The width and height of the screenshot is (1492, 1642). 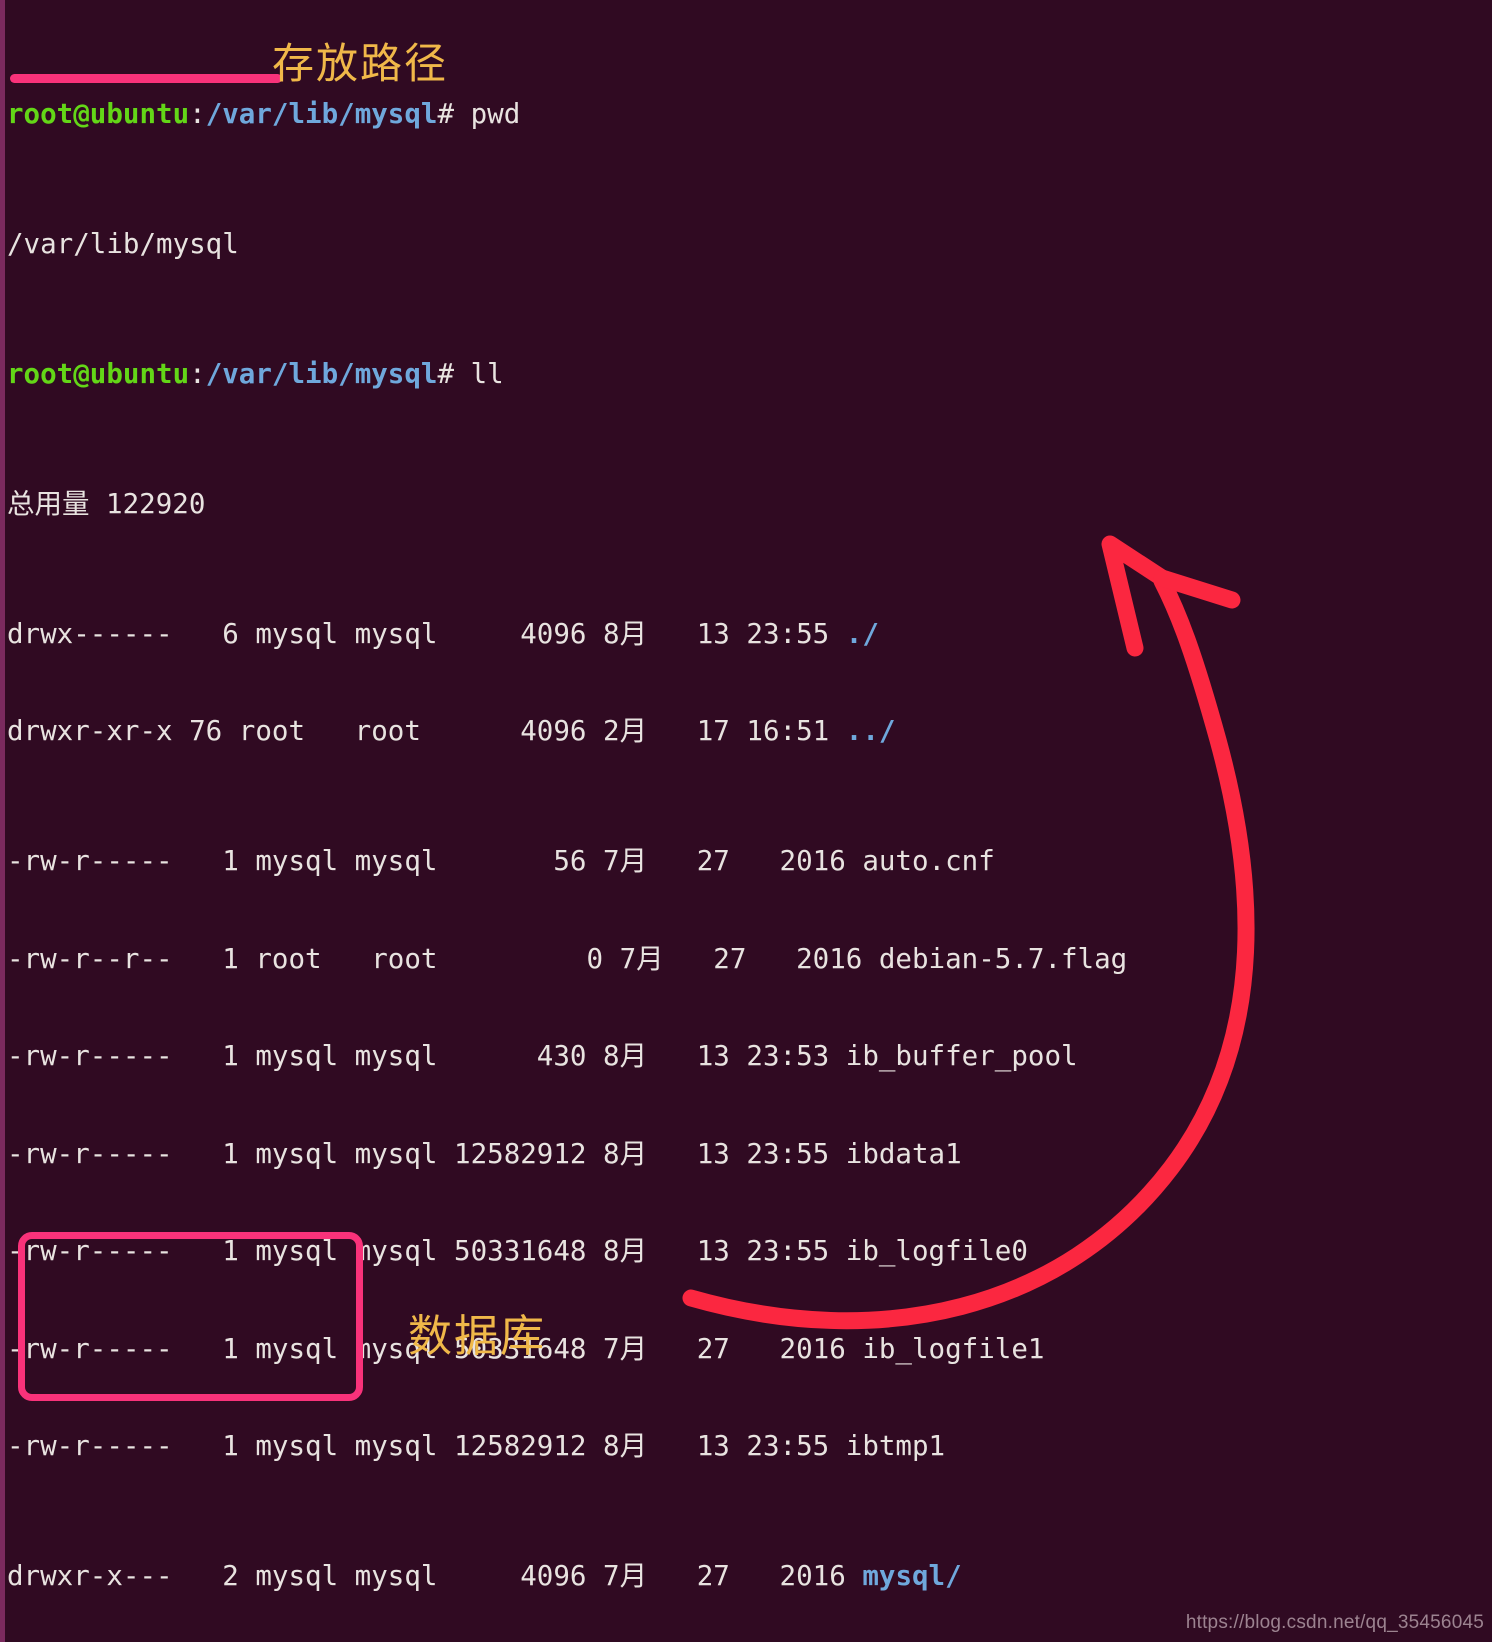 What do you see at coordinates (862, 633) in the screenshot?
I see `ls-entry-dirname: ./` at bounding box center [862, 633].